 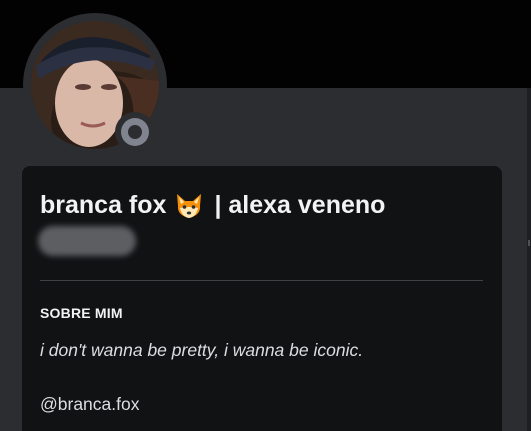 What do you see at coordinates (529, 243) in the screenshot?
I see `scrollbar-thumb` at bounding box center [529, 243].